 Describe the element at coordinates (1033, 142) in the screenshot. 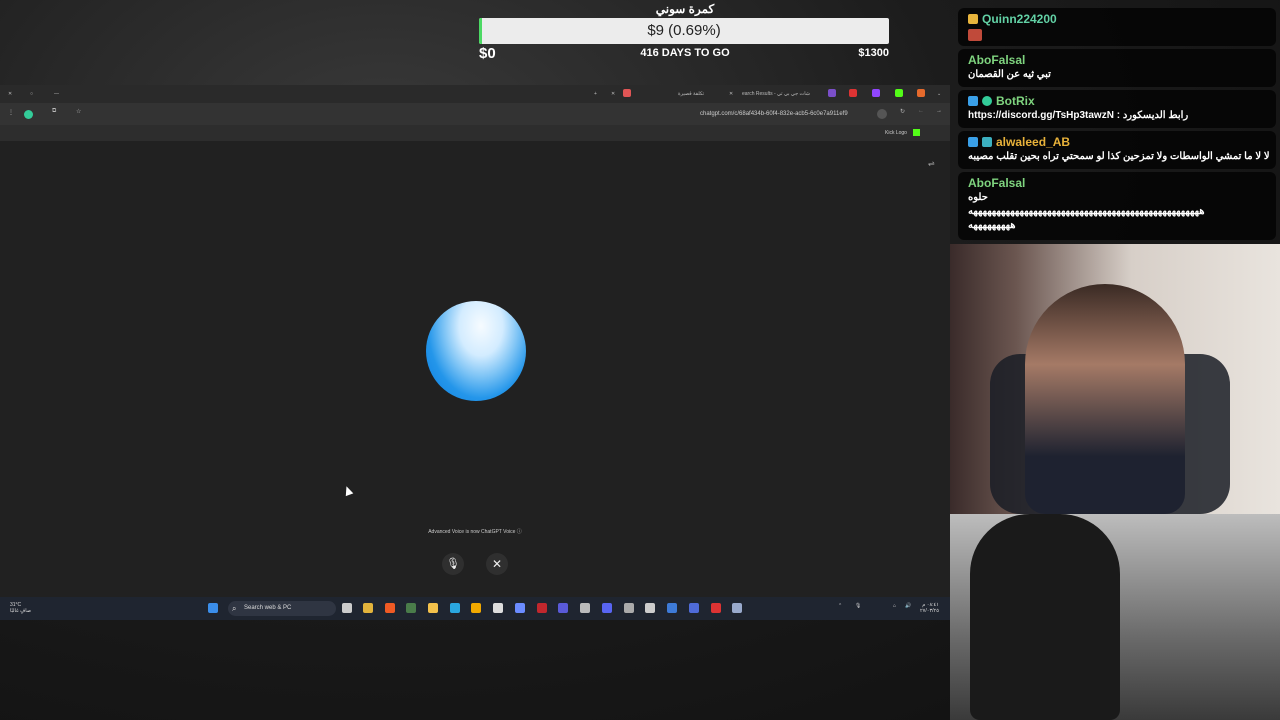

I see `chat-username: alwaleed_AB` at that location.